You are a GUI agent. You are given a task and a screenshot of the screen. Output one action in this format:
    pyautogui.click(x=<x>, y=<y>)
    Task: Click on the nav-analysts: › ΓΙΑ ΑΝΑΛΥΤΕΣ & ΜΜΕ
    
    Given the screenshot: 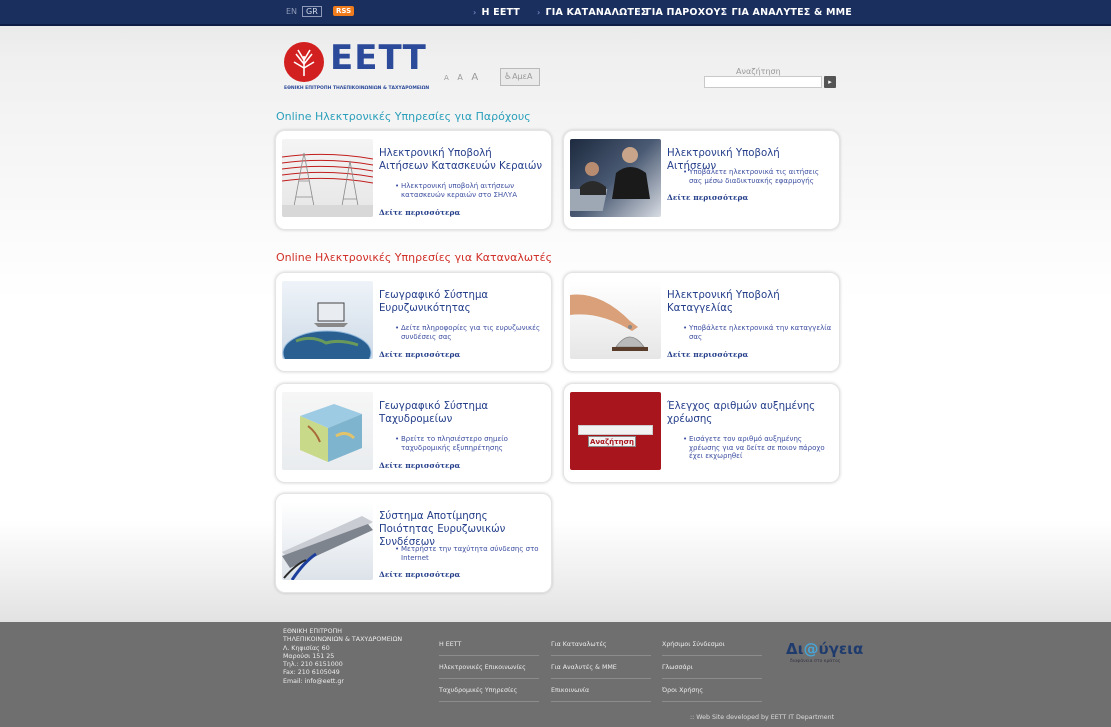 What is the action you would take?
    pyautogui.click(x=787, y=12)
    